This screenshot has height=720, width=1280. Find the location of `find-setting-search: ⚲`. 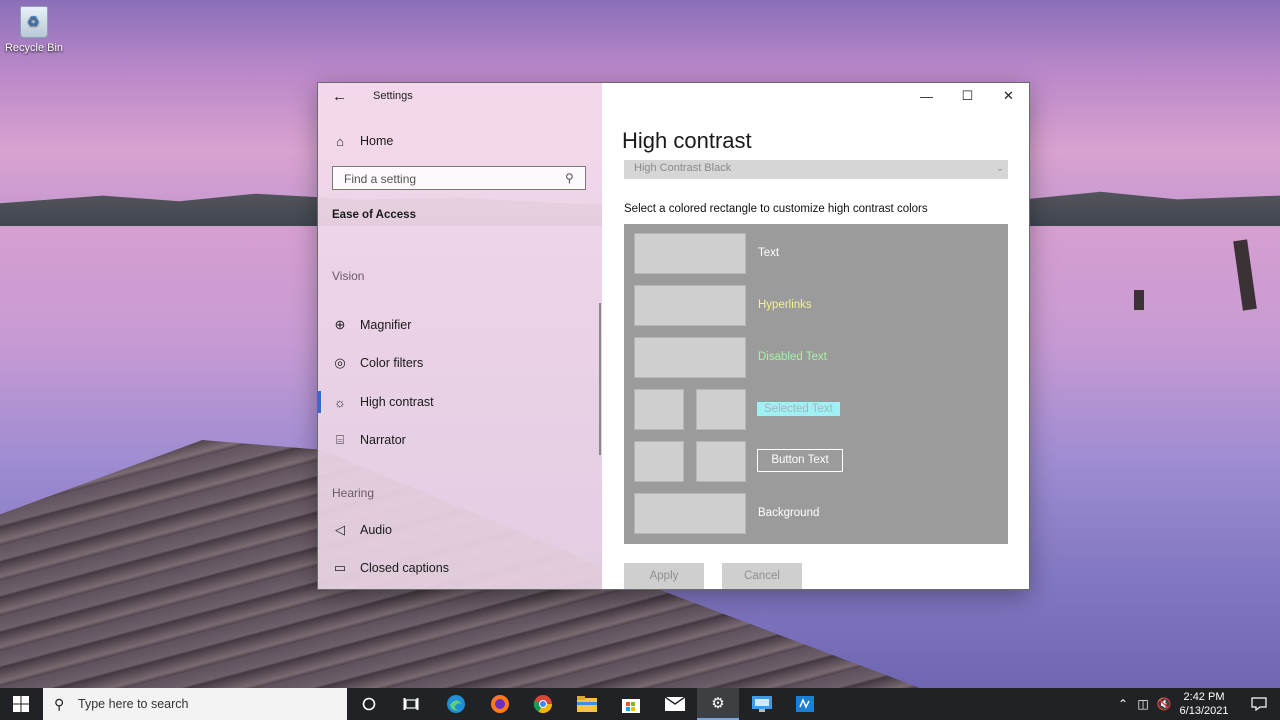

find-setting-search: ⚲ is located at coordinates (459, 178).